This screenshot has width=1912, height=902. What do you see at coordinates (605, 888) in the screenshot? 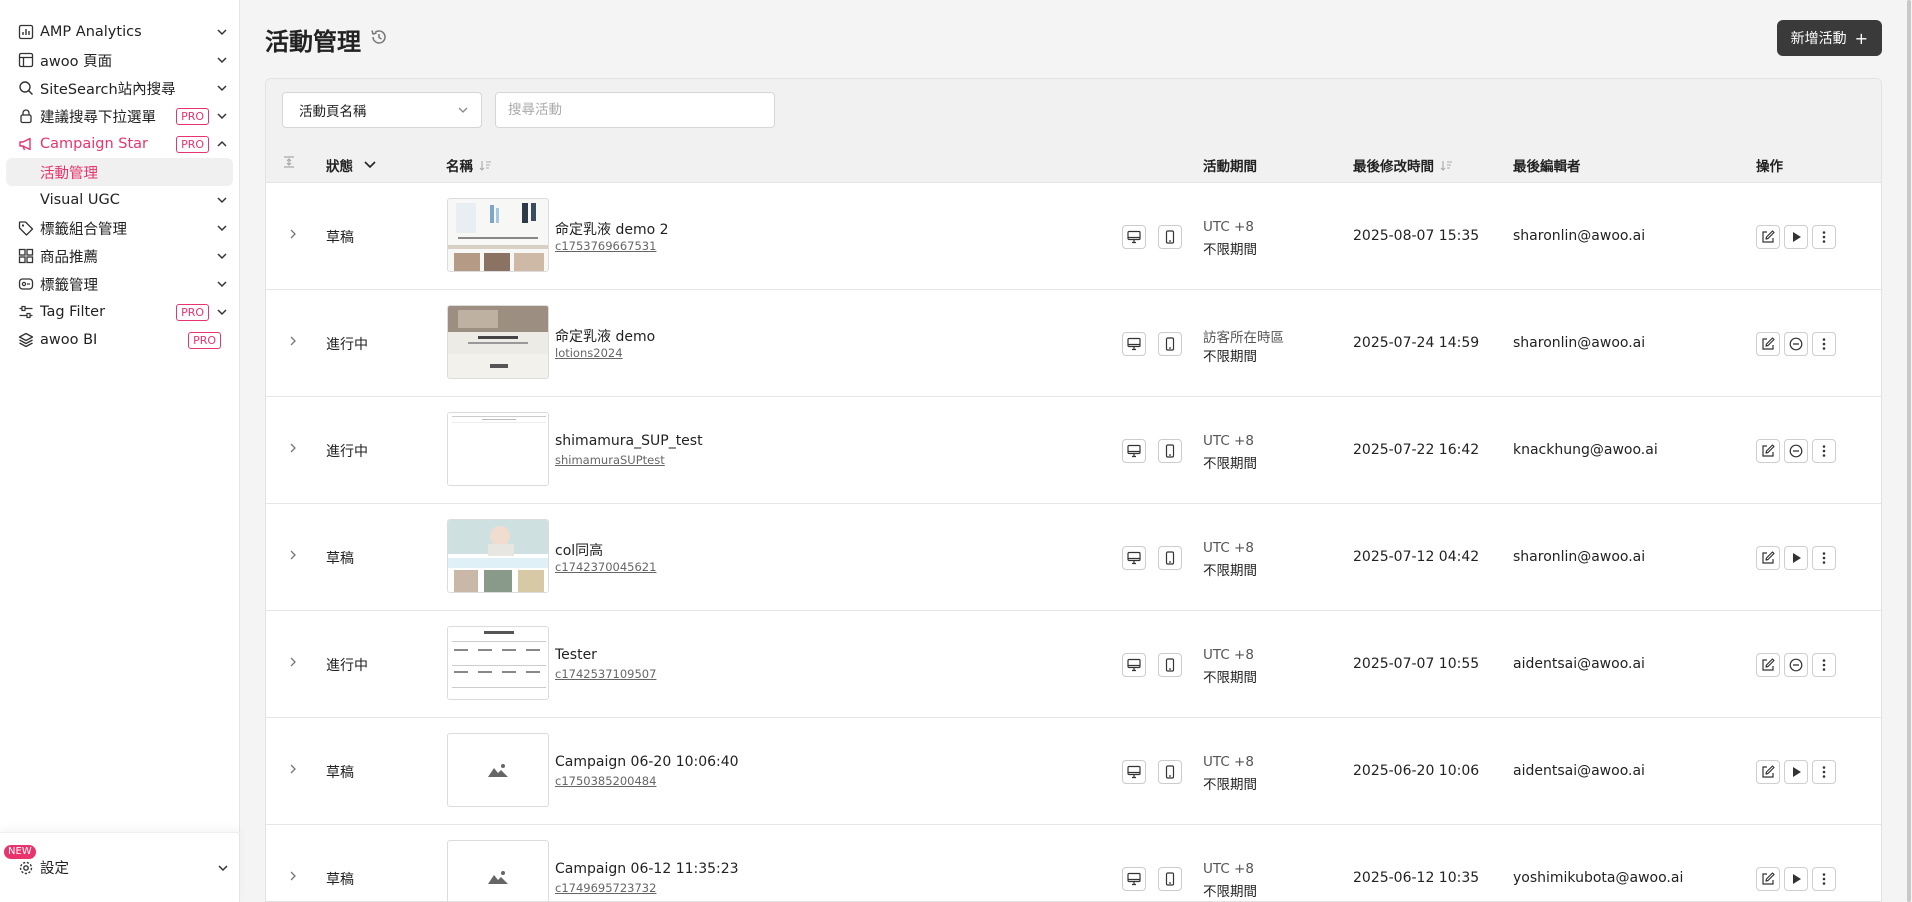
I see `campaign-code-link: c1749695723732` at bounding box center [605, 888].